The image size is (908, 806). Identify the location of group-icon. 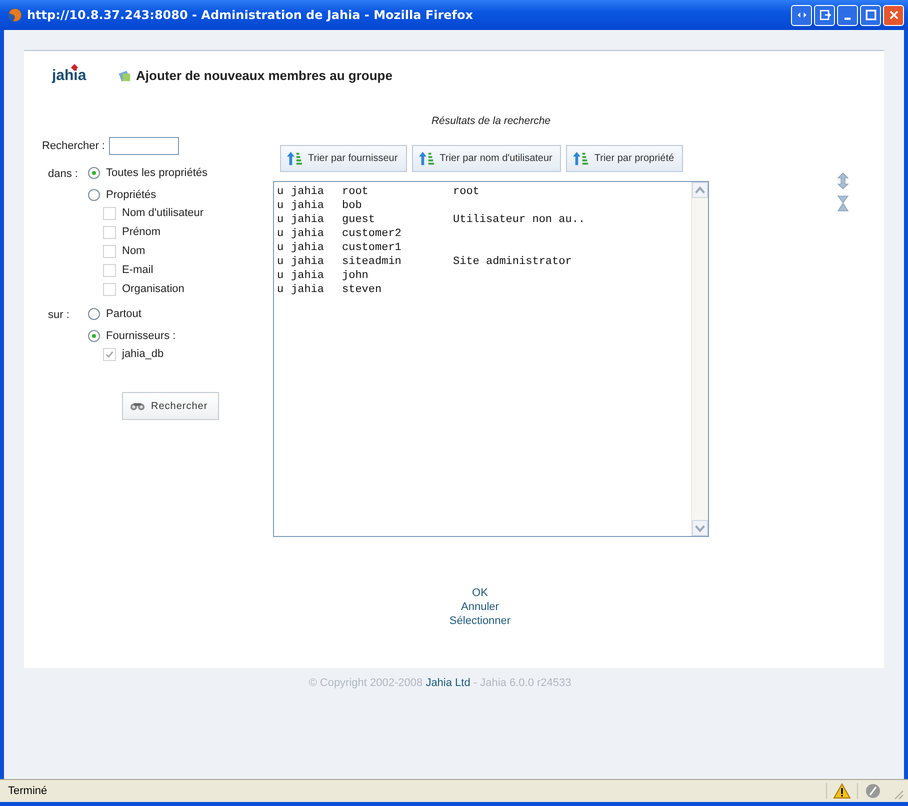
(124, 75).